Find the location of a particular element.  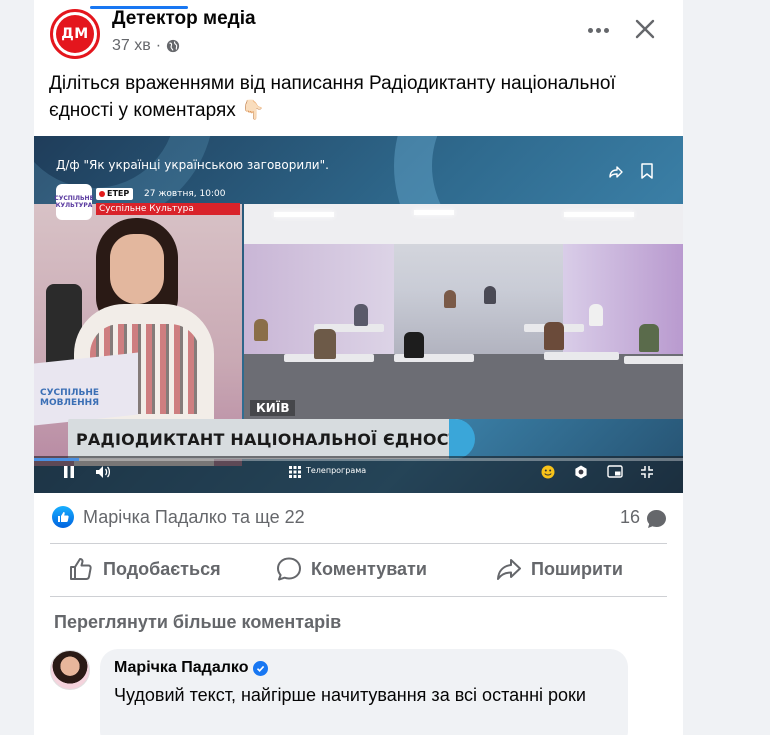

page-avatar: ДМ is located at coordinates (75, 34).